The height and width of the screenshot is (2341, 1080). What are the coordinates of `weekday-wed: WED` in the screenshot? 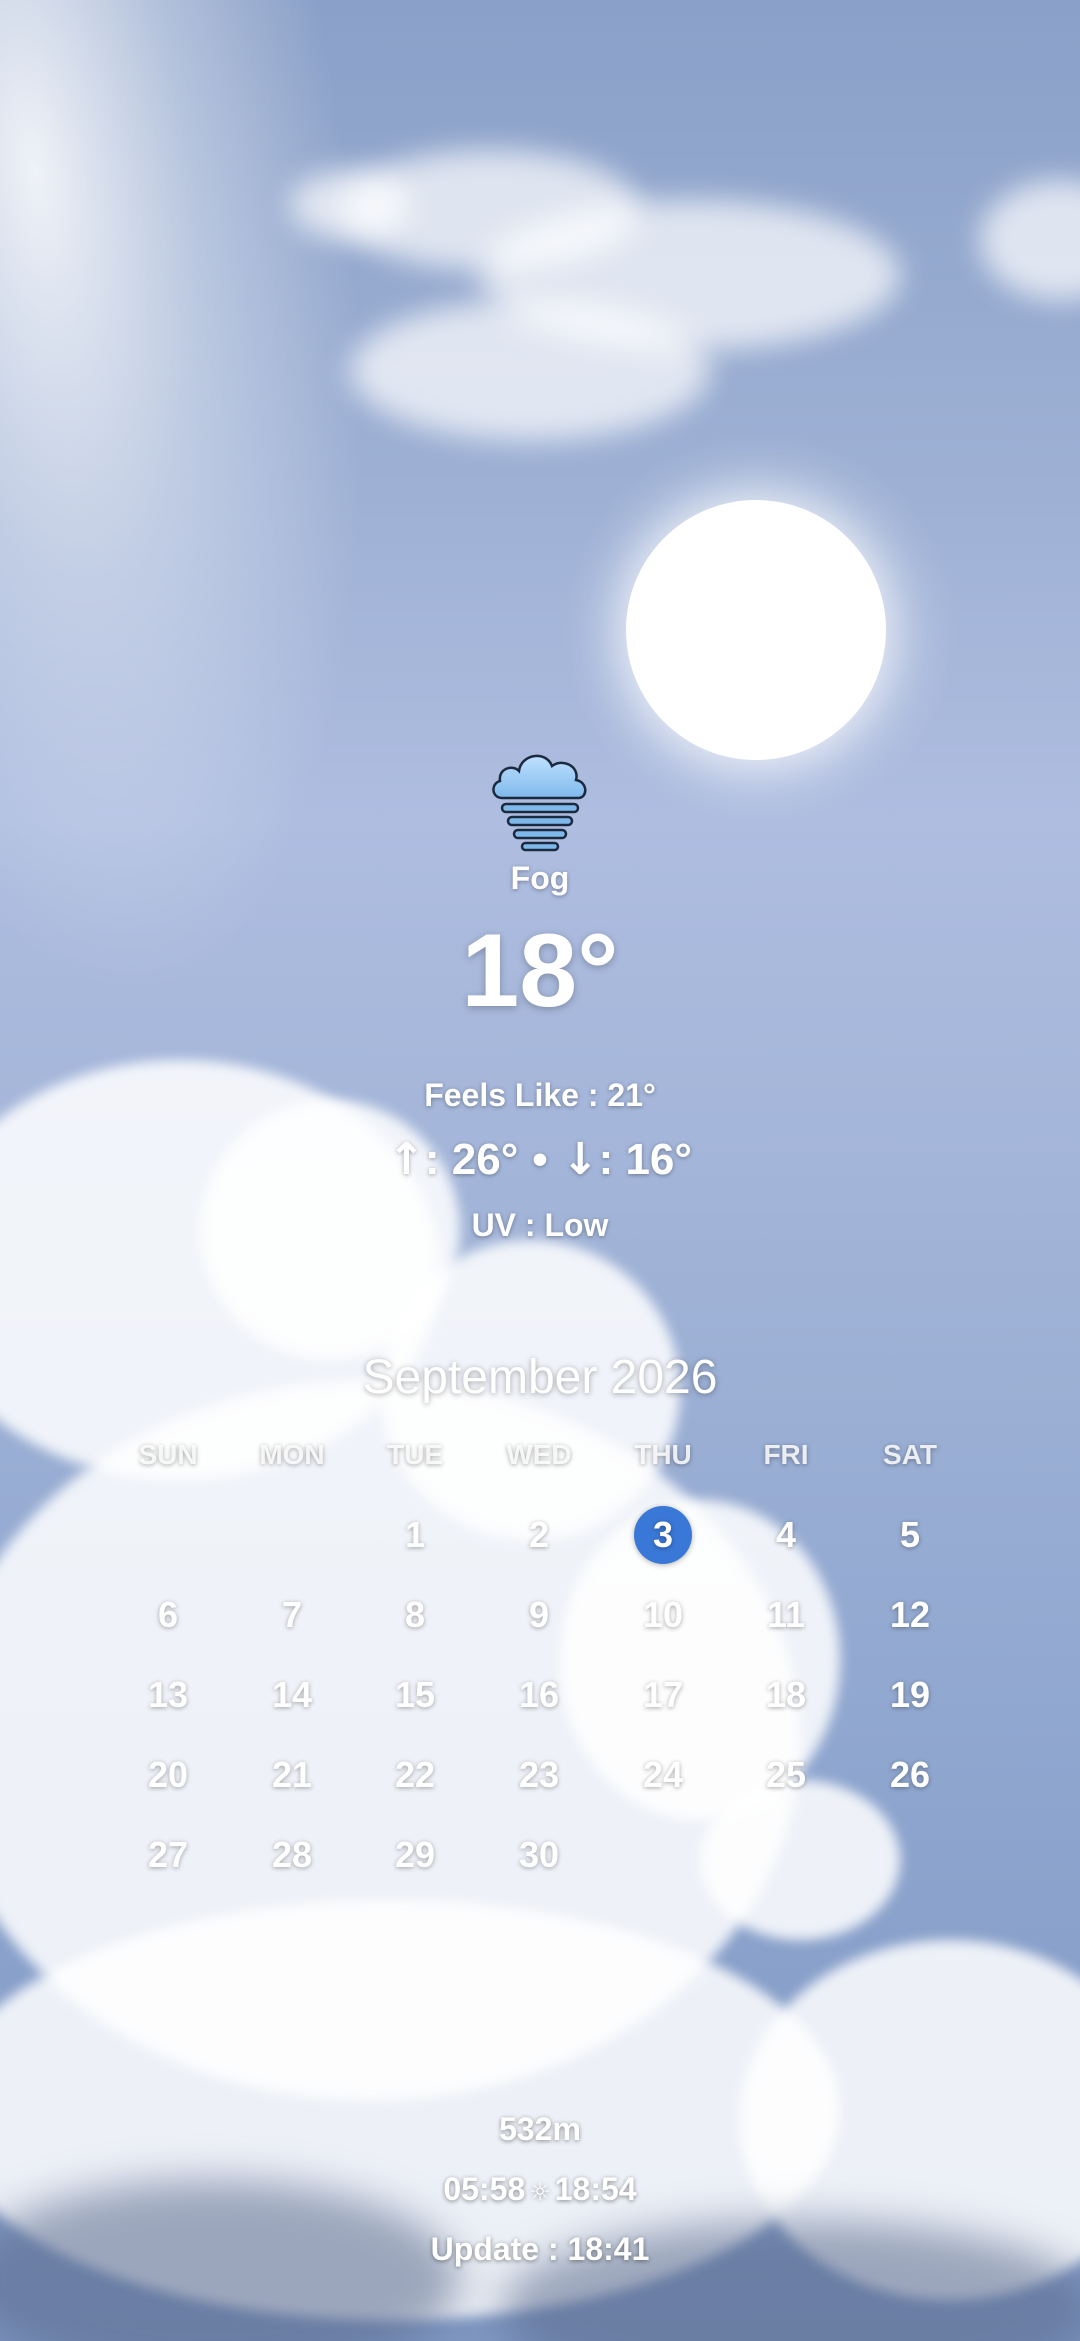 It's located at (539, 1454).